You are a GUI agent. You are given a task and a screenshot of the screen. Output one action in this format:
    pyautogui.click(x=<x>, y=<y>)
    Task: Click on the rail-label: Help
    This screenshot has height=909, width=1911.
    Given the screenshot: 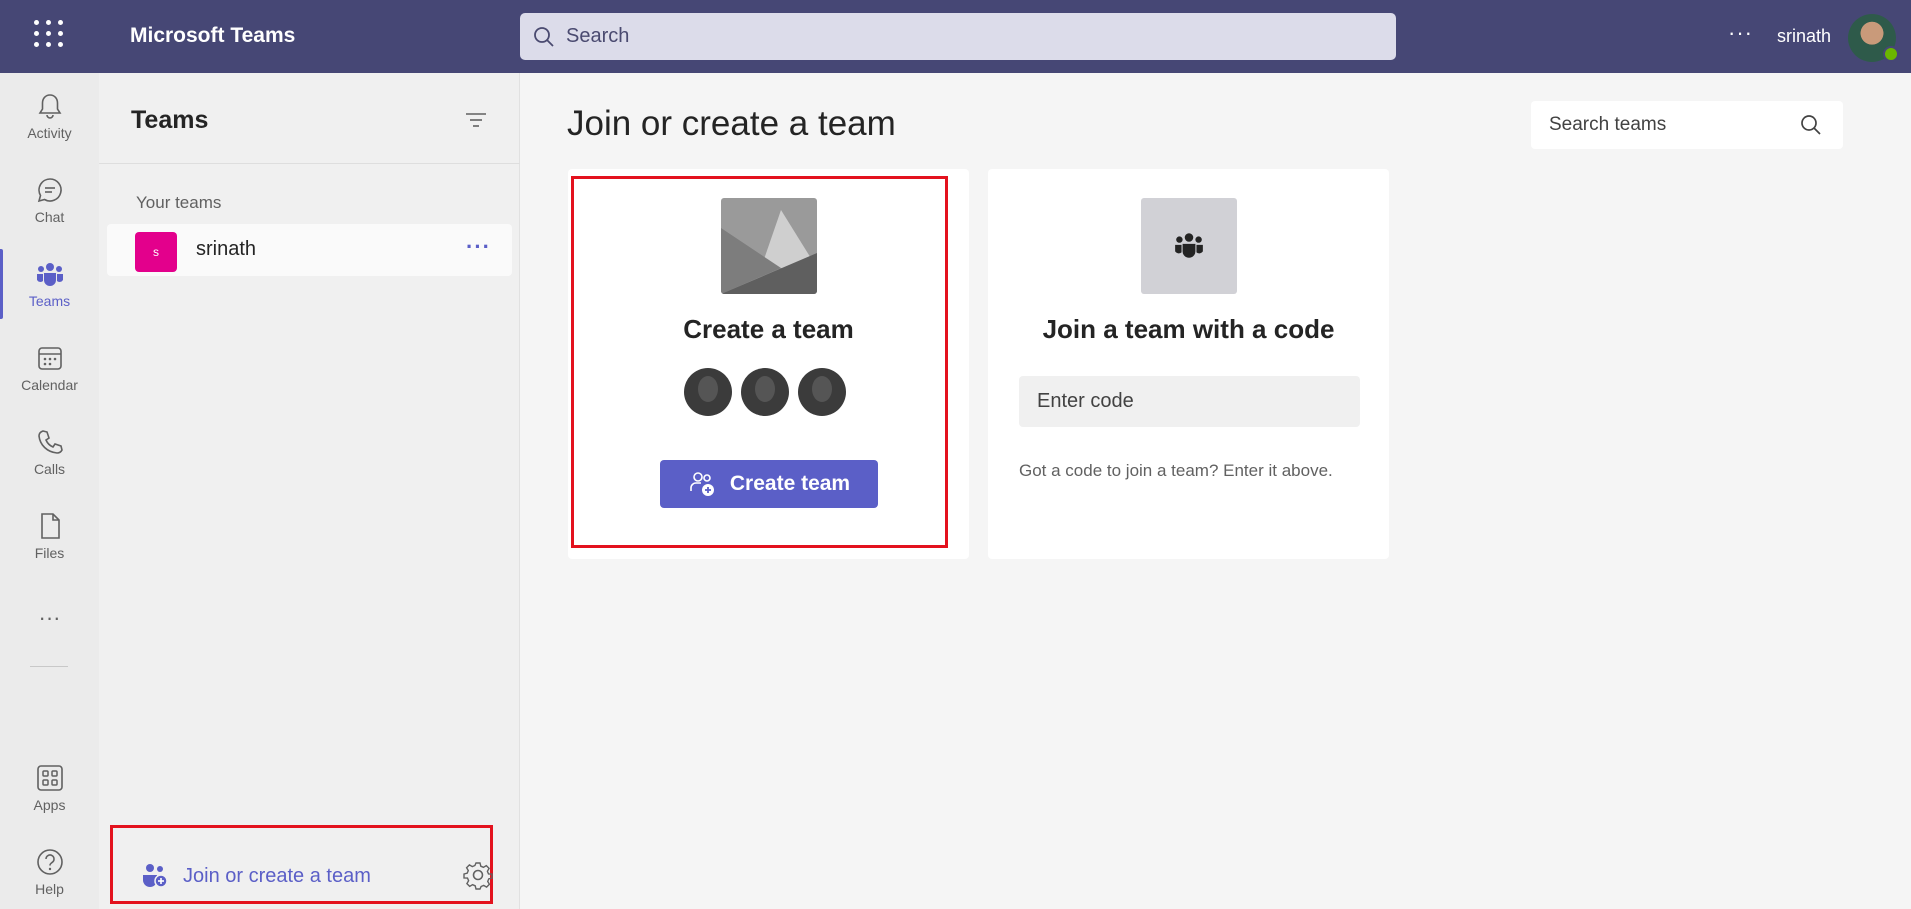 What is the action you would take?
    pyautogui.click(x=49, y=889)
    